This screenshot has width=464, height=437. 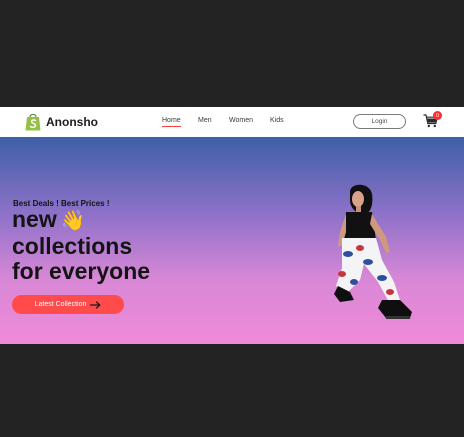 I want to click on nav-item-kids: Kids, so click(x=277, y=120).